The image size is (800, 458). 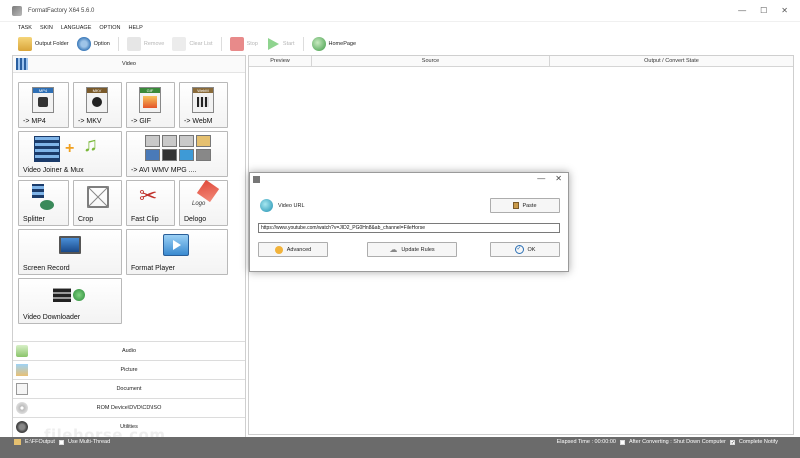 I want to click on crop-icon, so click(x=98, y=197).